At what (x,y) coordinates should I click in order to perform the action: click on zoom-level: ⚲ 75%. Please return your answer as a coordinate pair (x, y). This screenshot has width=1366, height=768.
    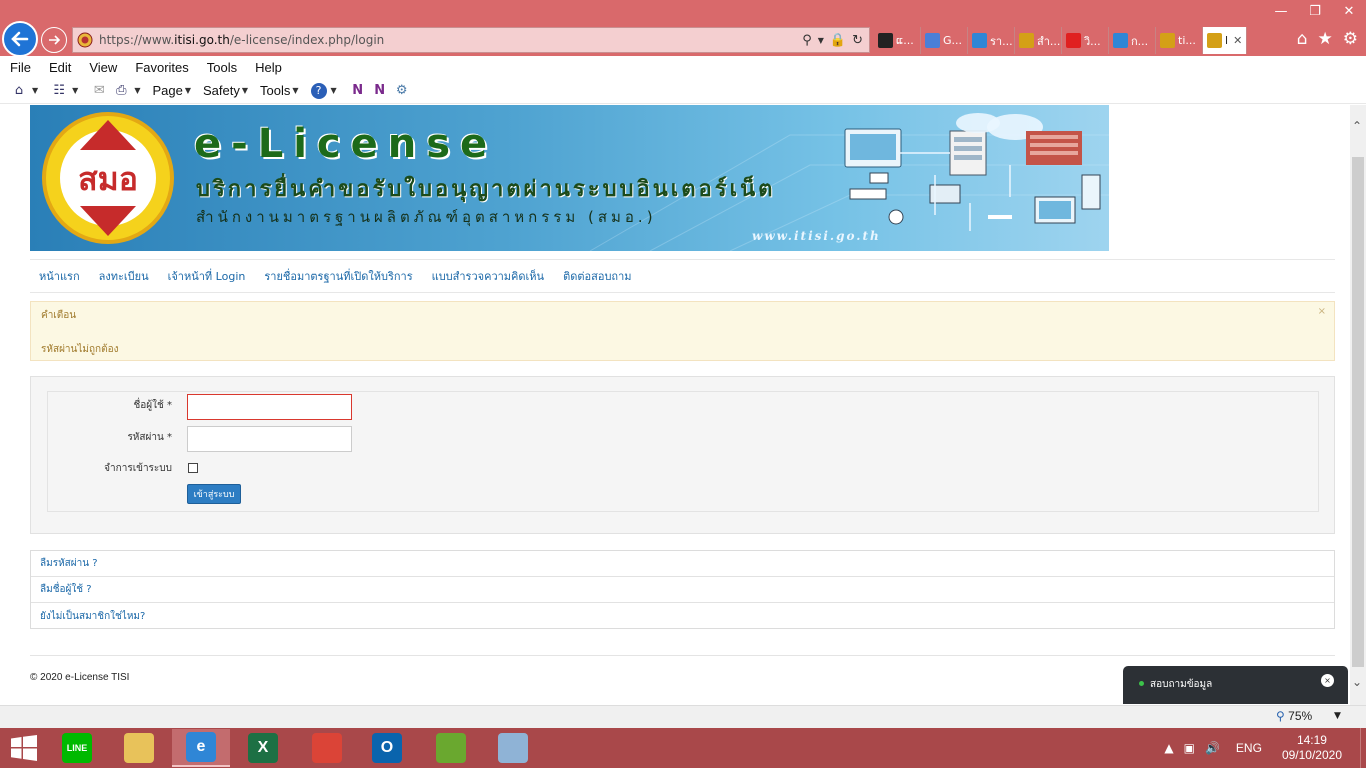
    Looking at the image, I should click on (1294, 716).